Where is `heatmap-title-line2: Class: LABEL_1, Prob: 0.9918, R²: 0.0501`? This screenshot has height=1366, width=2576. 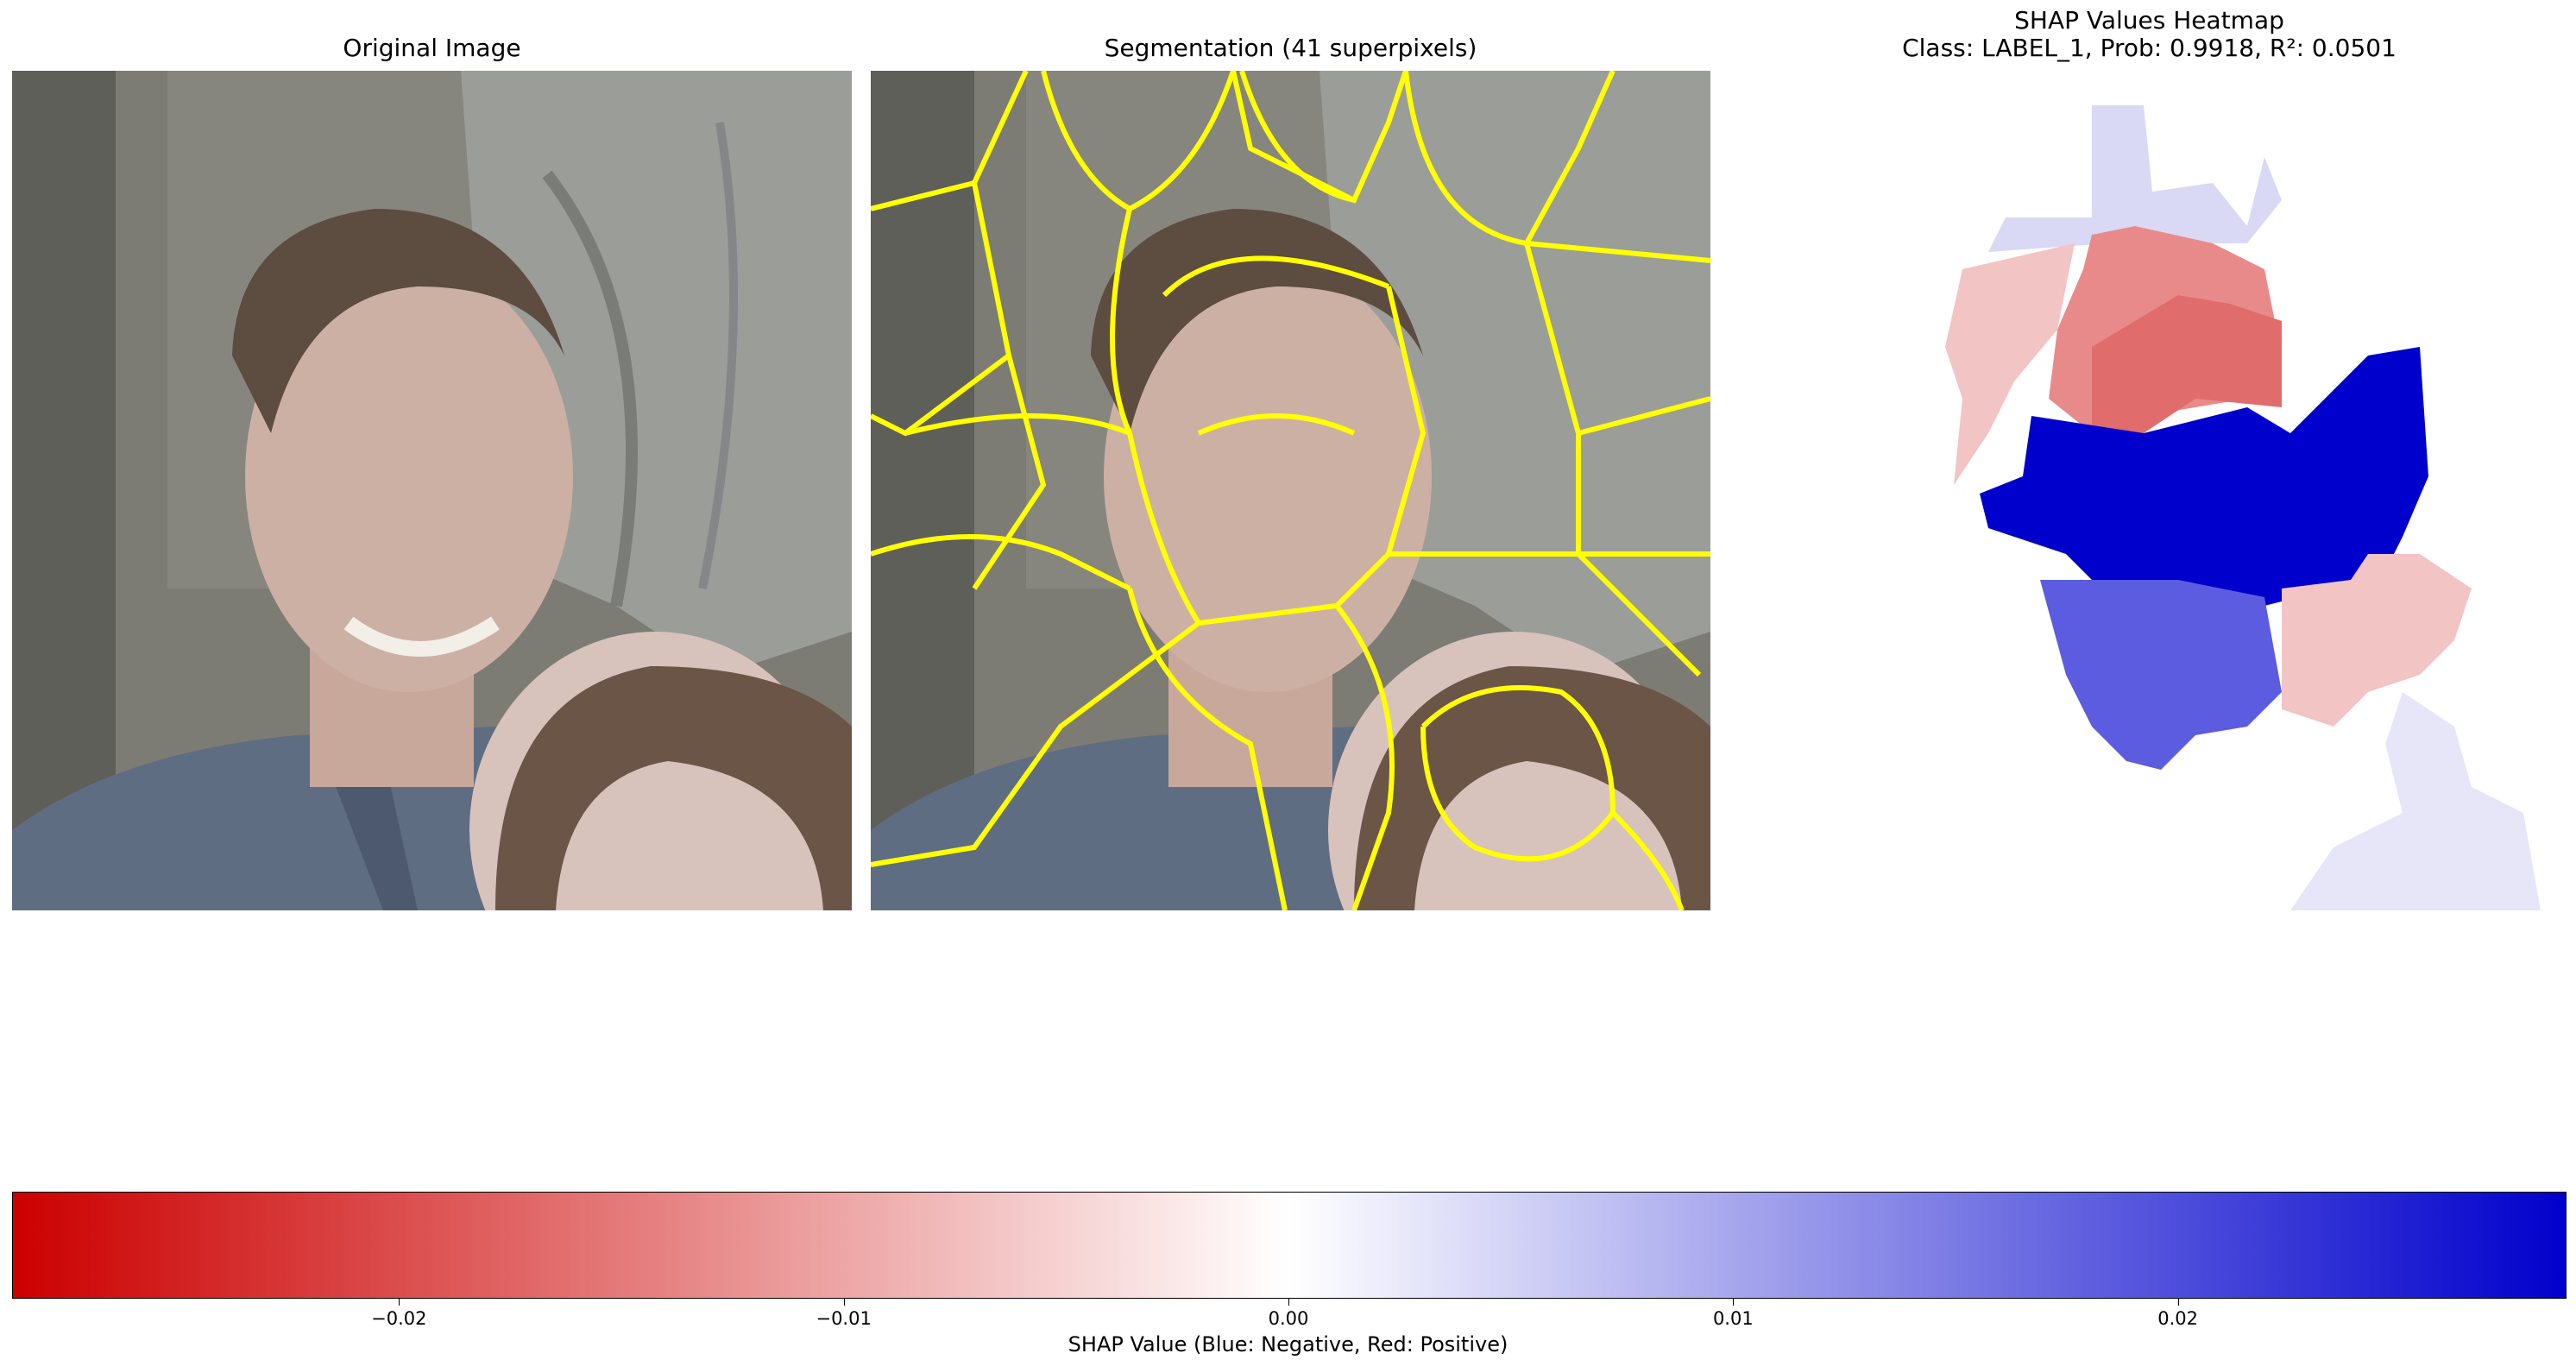 heatmap-title-line2: Class: LABEL_1, Prob: 0.9918, R²: 0.0501 is located at coordinates (2149, 48).